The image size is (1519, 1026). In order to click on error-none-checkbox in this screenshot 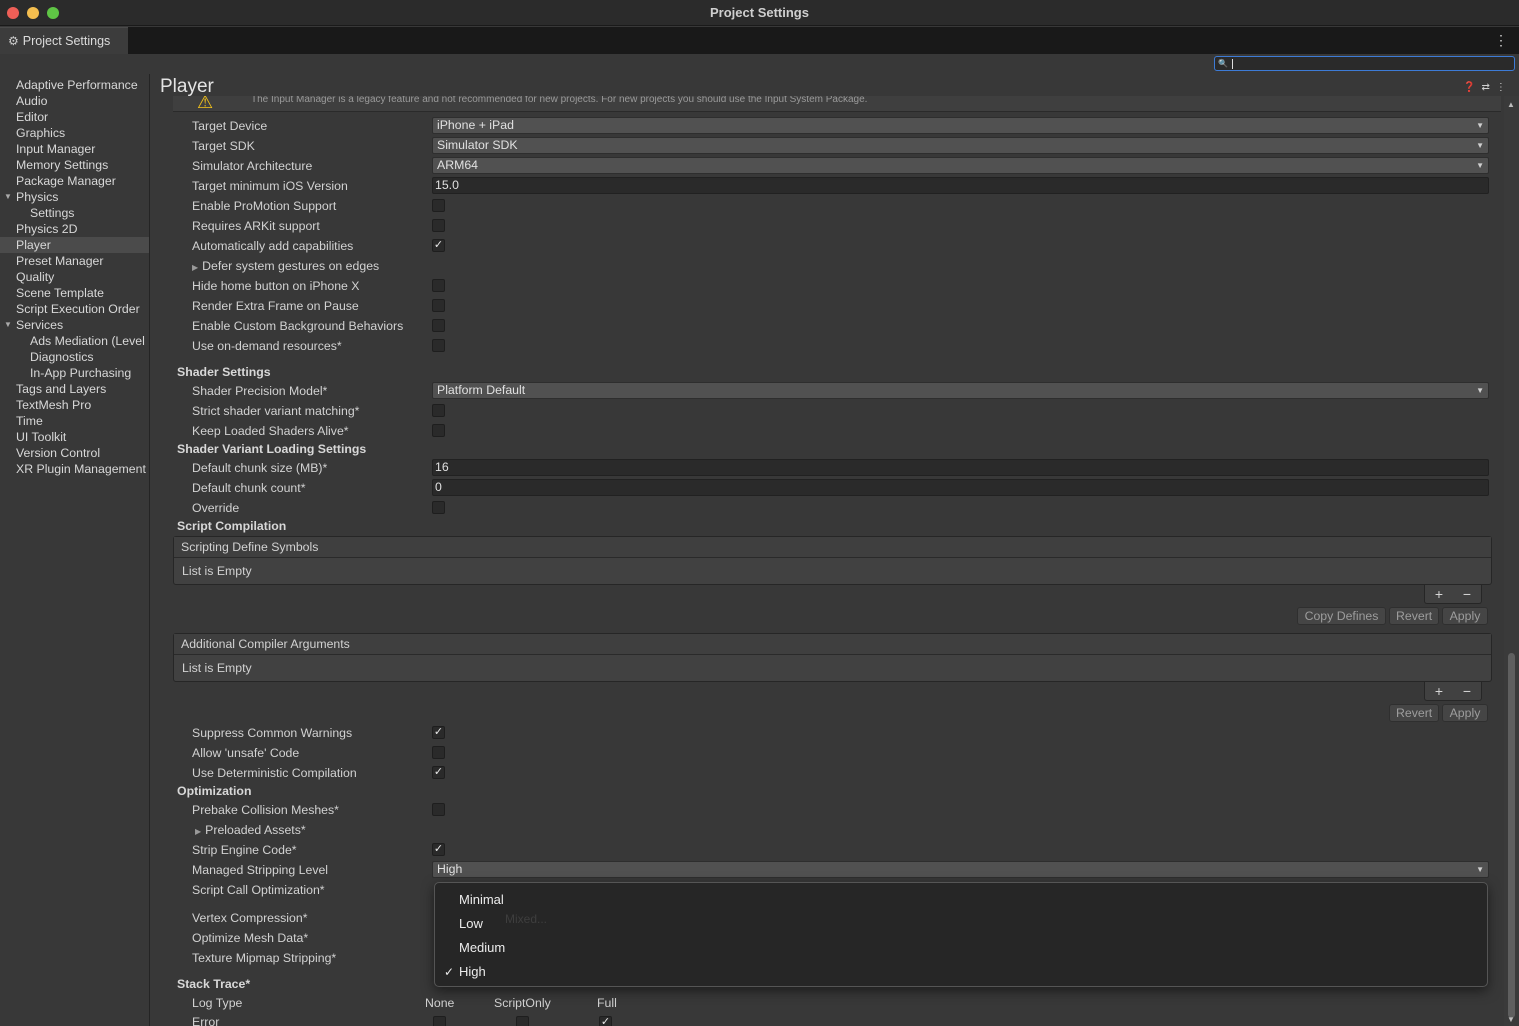, I will do `click(439, 1021)`.